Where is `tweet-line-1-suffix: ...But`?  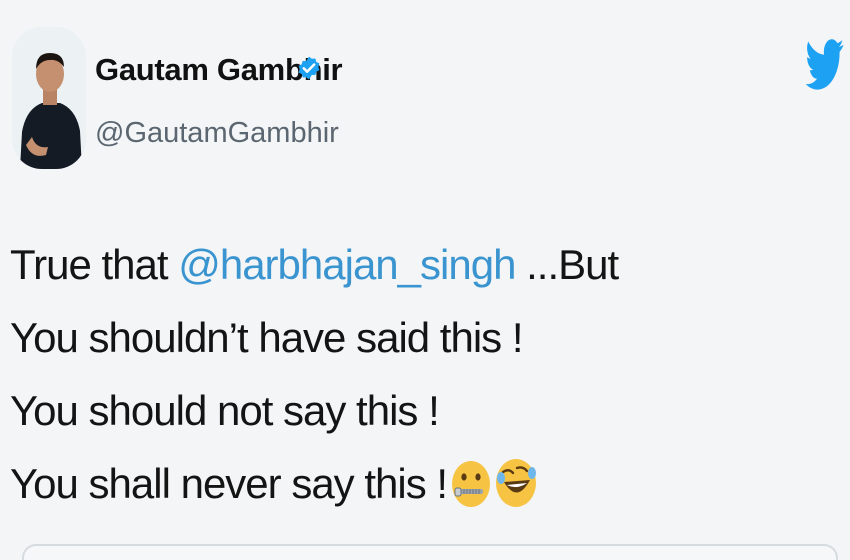
tweet-line-1-suffix: ...But is located at coordinates (572, 264).